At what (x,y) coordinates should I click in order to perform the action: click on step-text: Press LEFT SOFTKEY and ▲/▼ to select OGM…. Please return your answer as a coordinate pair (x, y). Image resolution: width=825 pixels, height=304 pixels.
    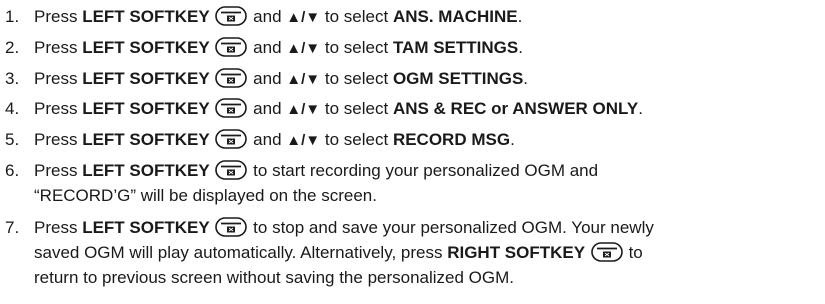
    Looking at the image, I should click on (281, 78).